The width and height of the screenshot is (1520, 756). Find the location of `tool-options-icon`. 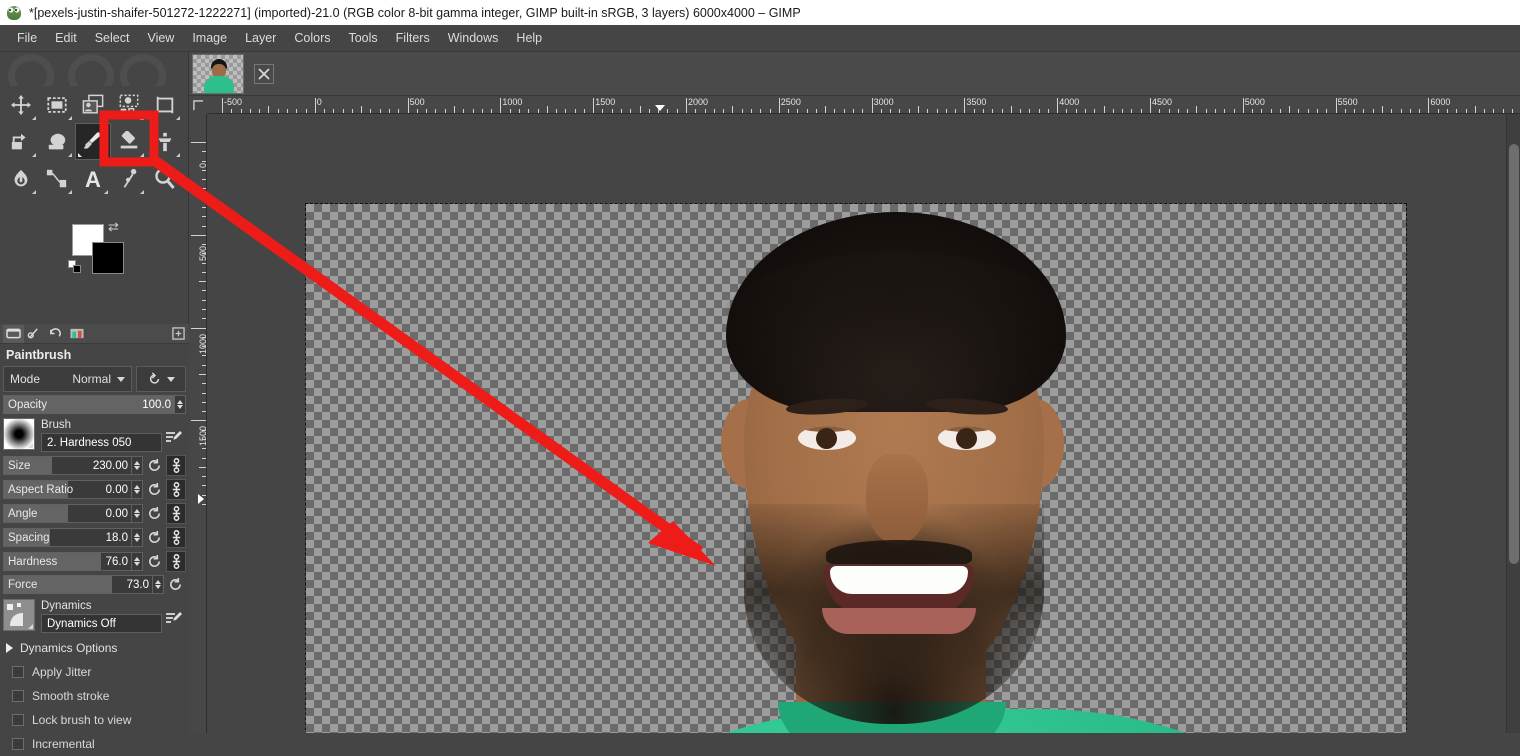

tool-options-icon is located at coordinates (13, 333).